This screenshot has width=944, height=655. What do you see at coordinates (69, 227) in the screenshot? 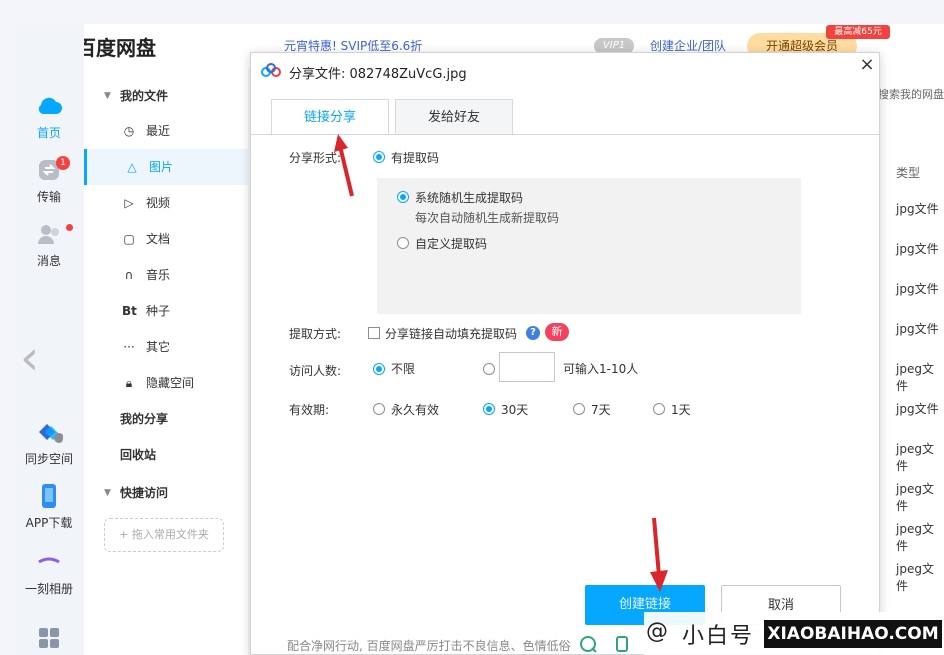
I see `message-dot` at bounding box center [69, 227].